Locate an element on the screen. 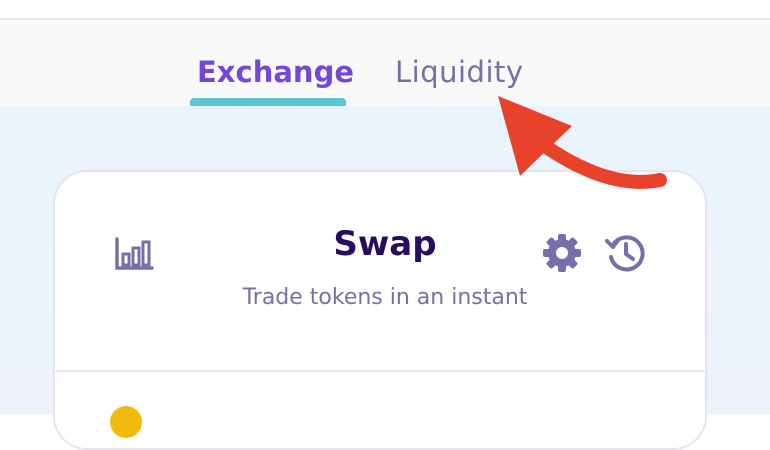 This screenshot has width=770, height=450. tab-liquidity: Liquidity is located at coordinates (459, 72).